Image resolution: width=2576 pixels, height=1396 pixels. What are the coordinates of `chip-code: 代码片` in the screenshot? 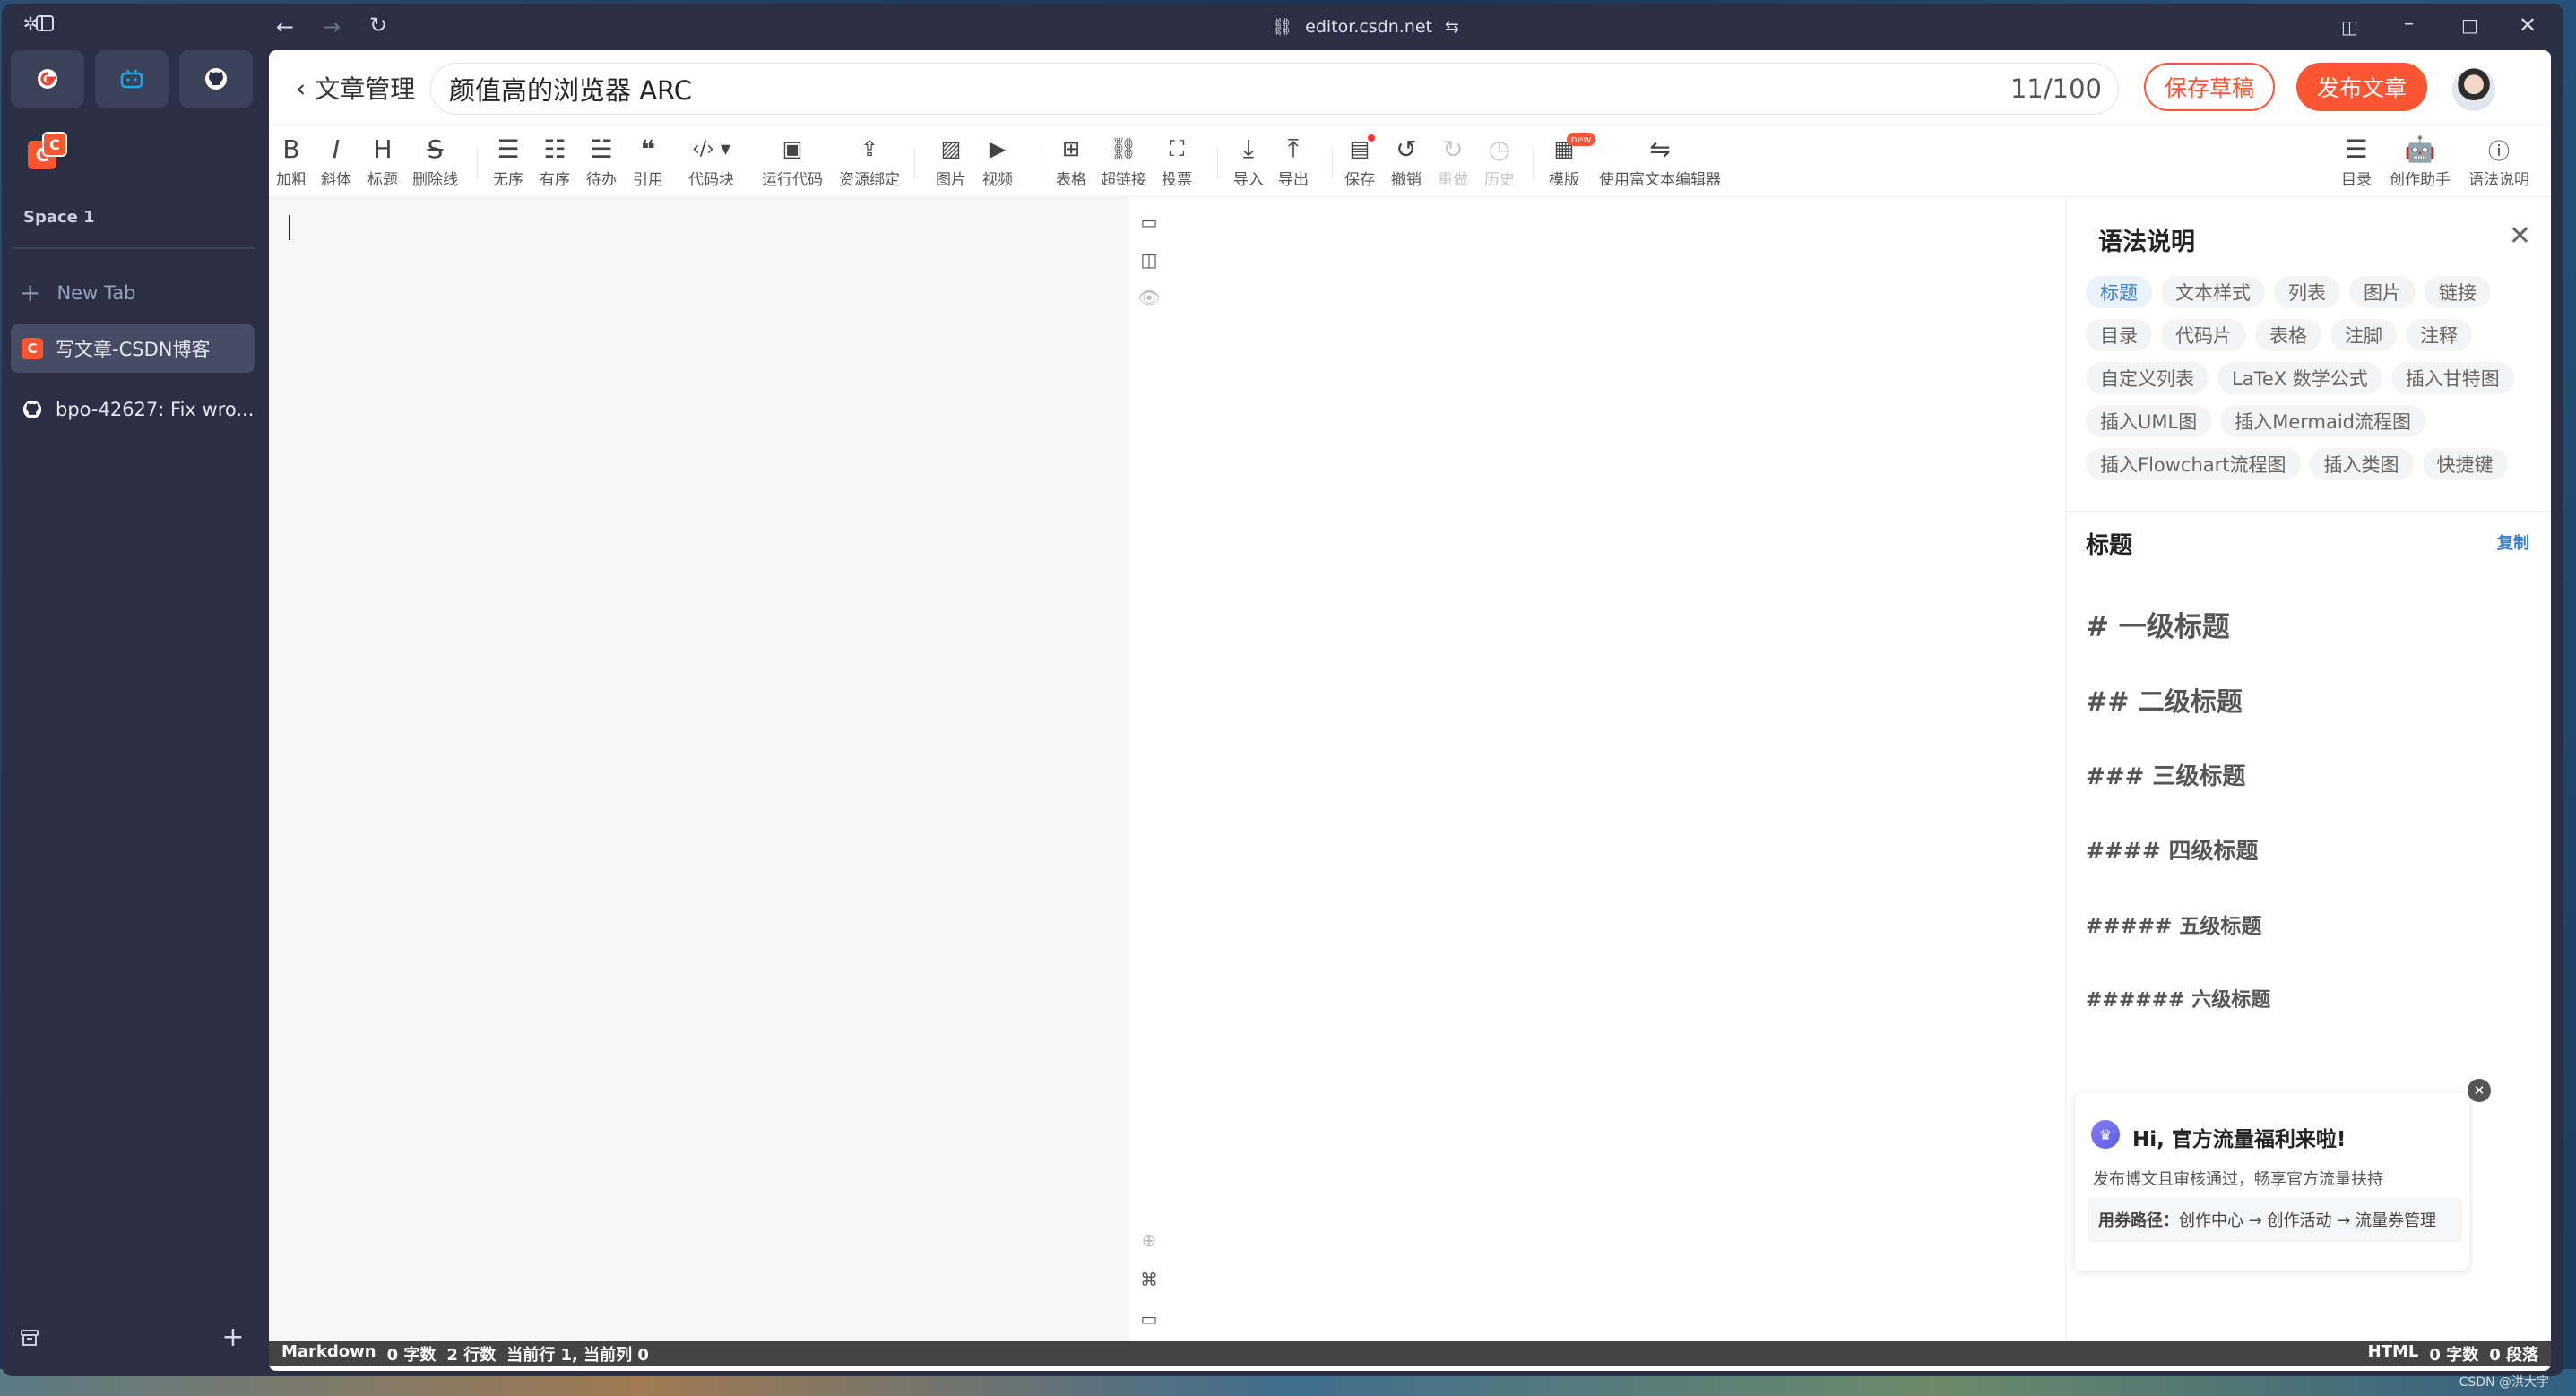 It's located at (2203, 335).